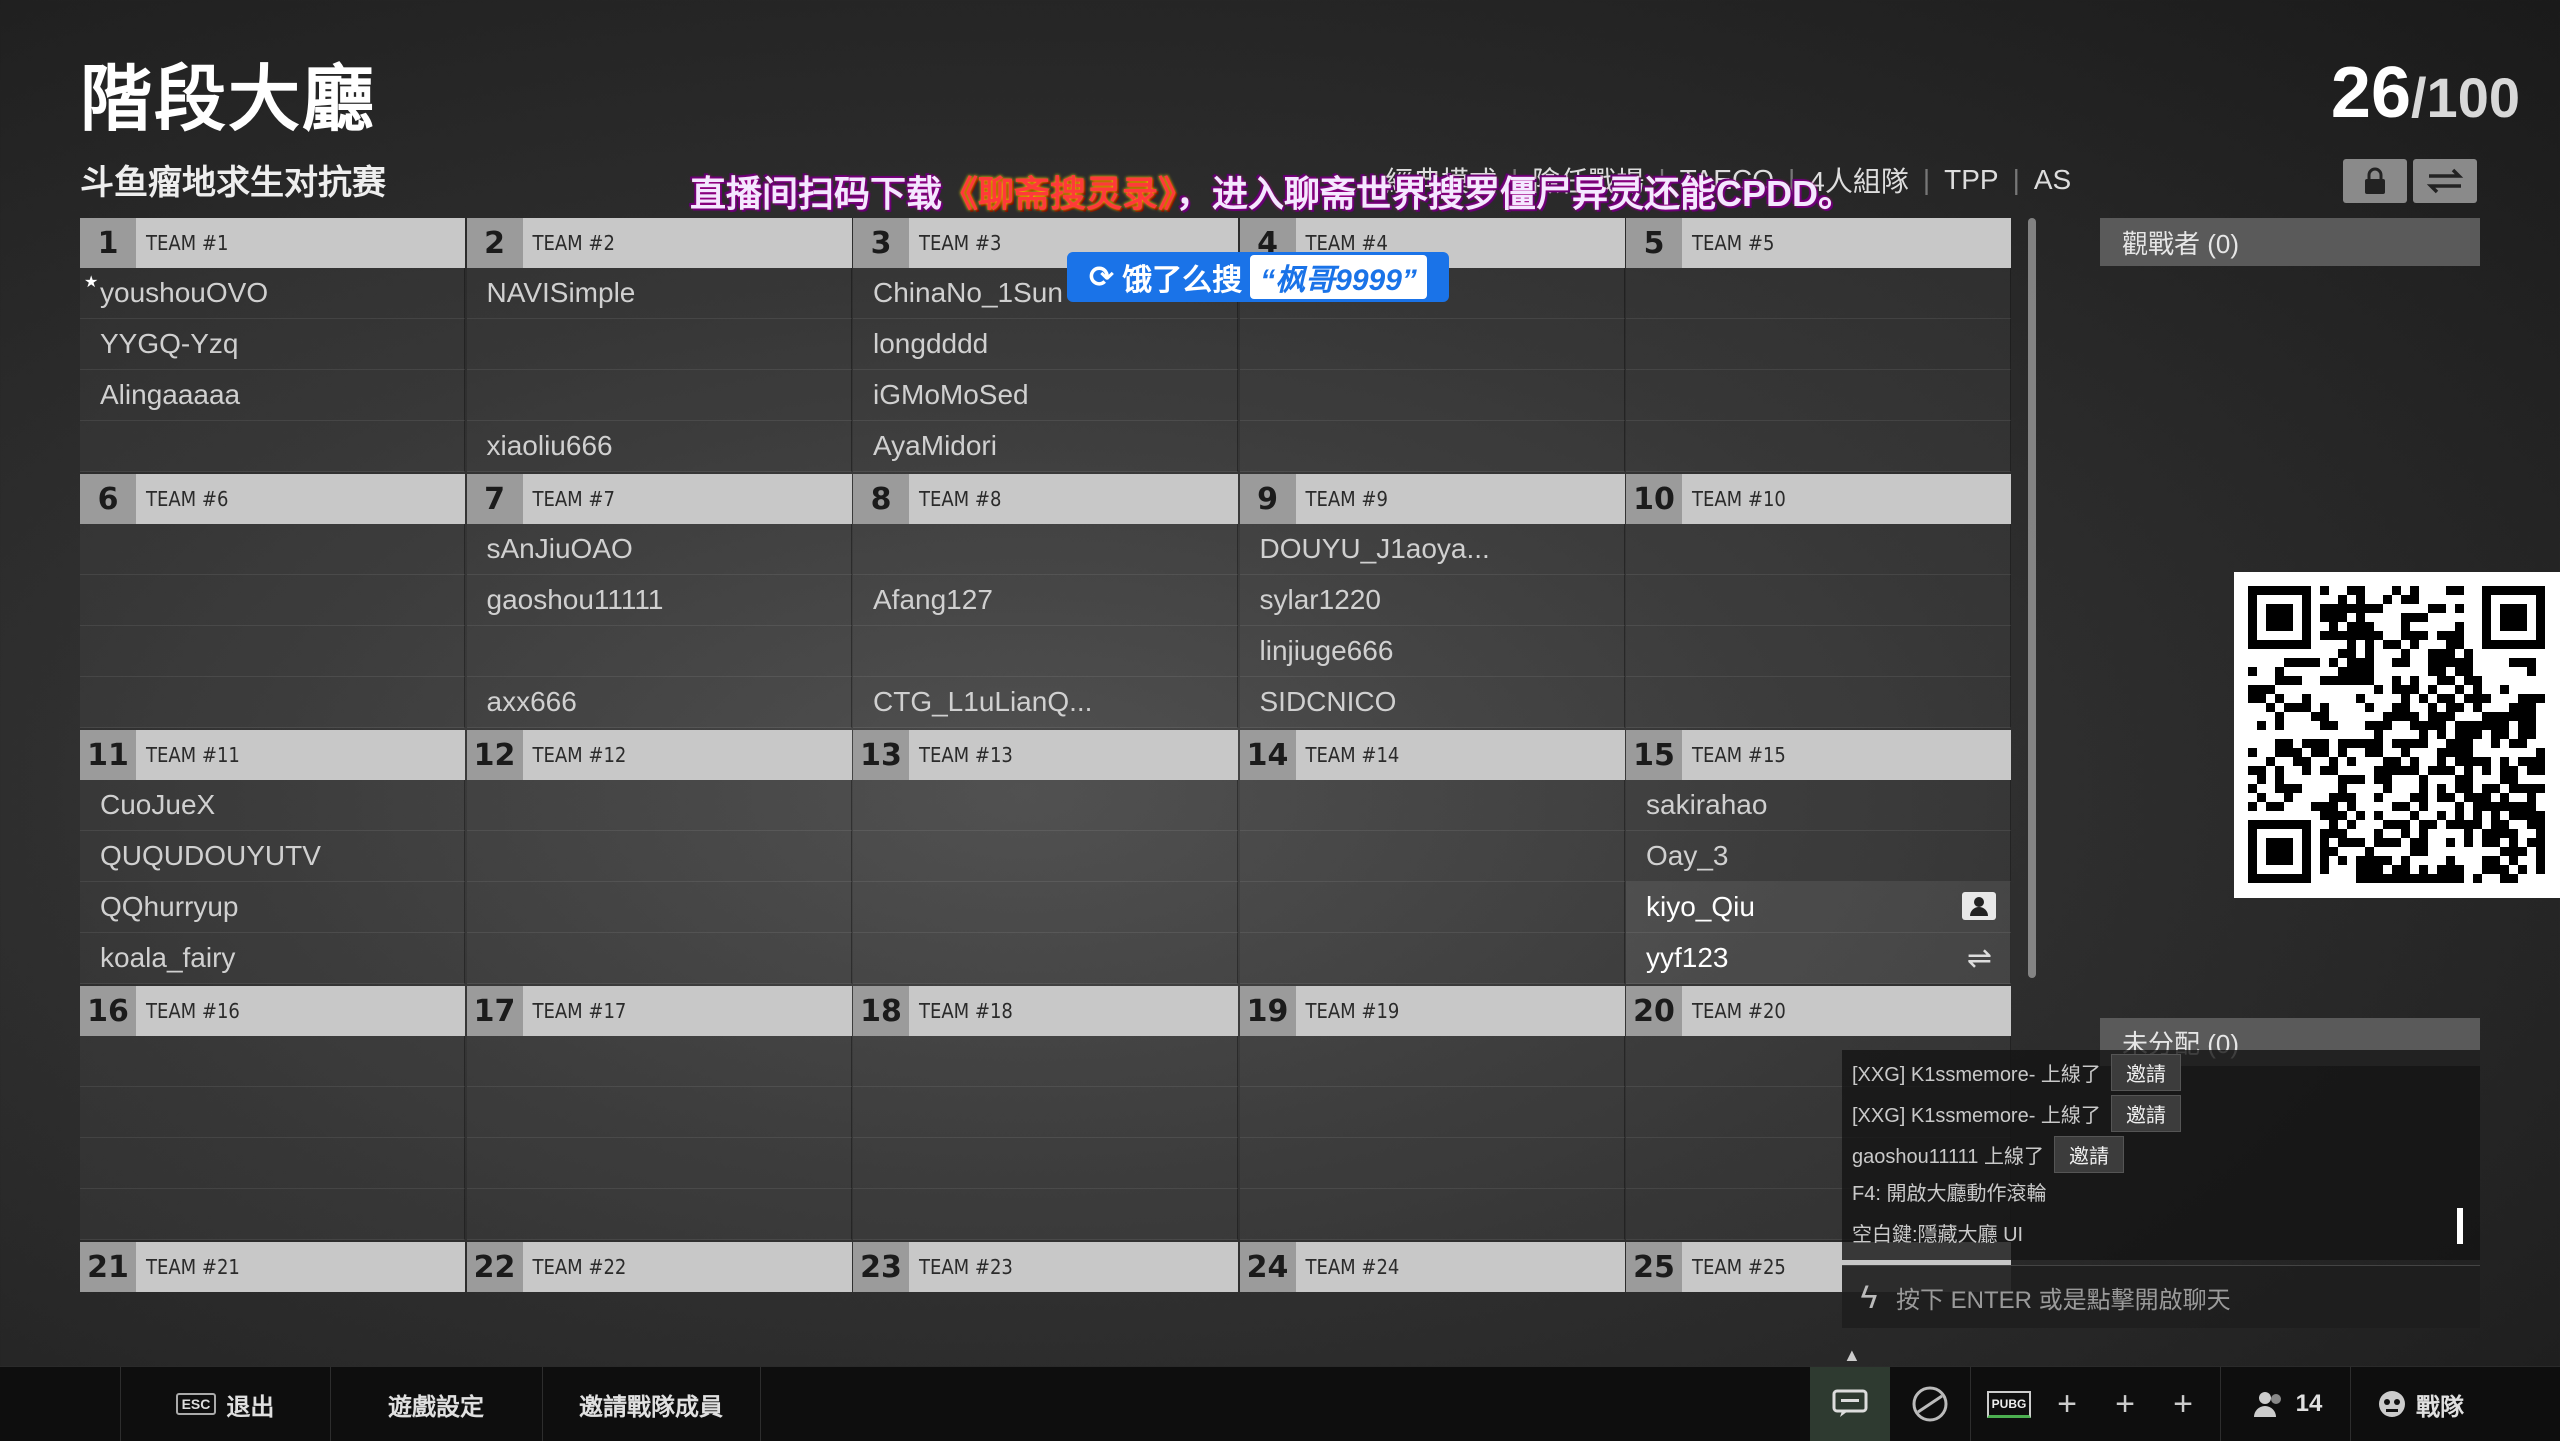  Describe the element at coordinates (1045, 446) in the screenshot. I see `team-slot: AyaMidori` at that location.